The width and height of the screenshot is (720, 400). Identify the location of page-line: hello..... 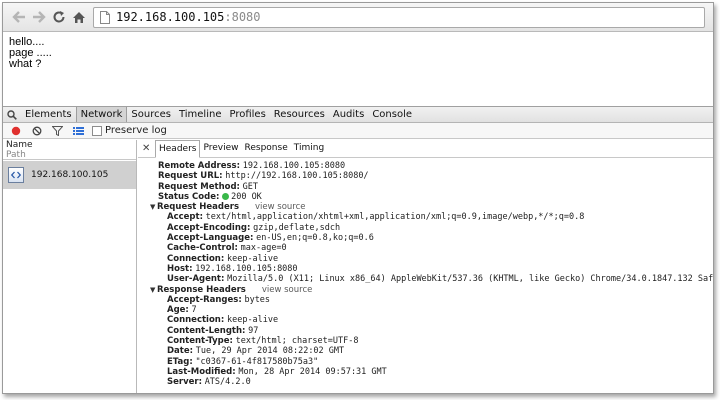
(27, 42).